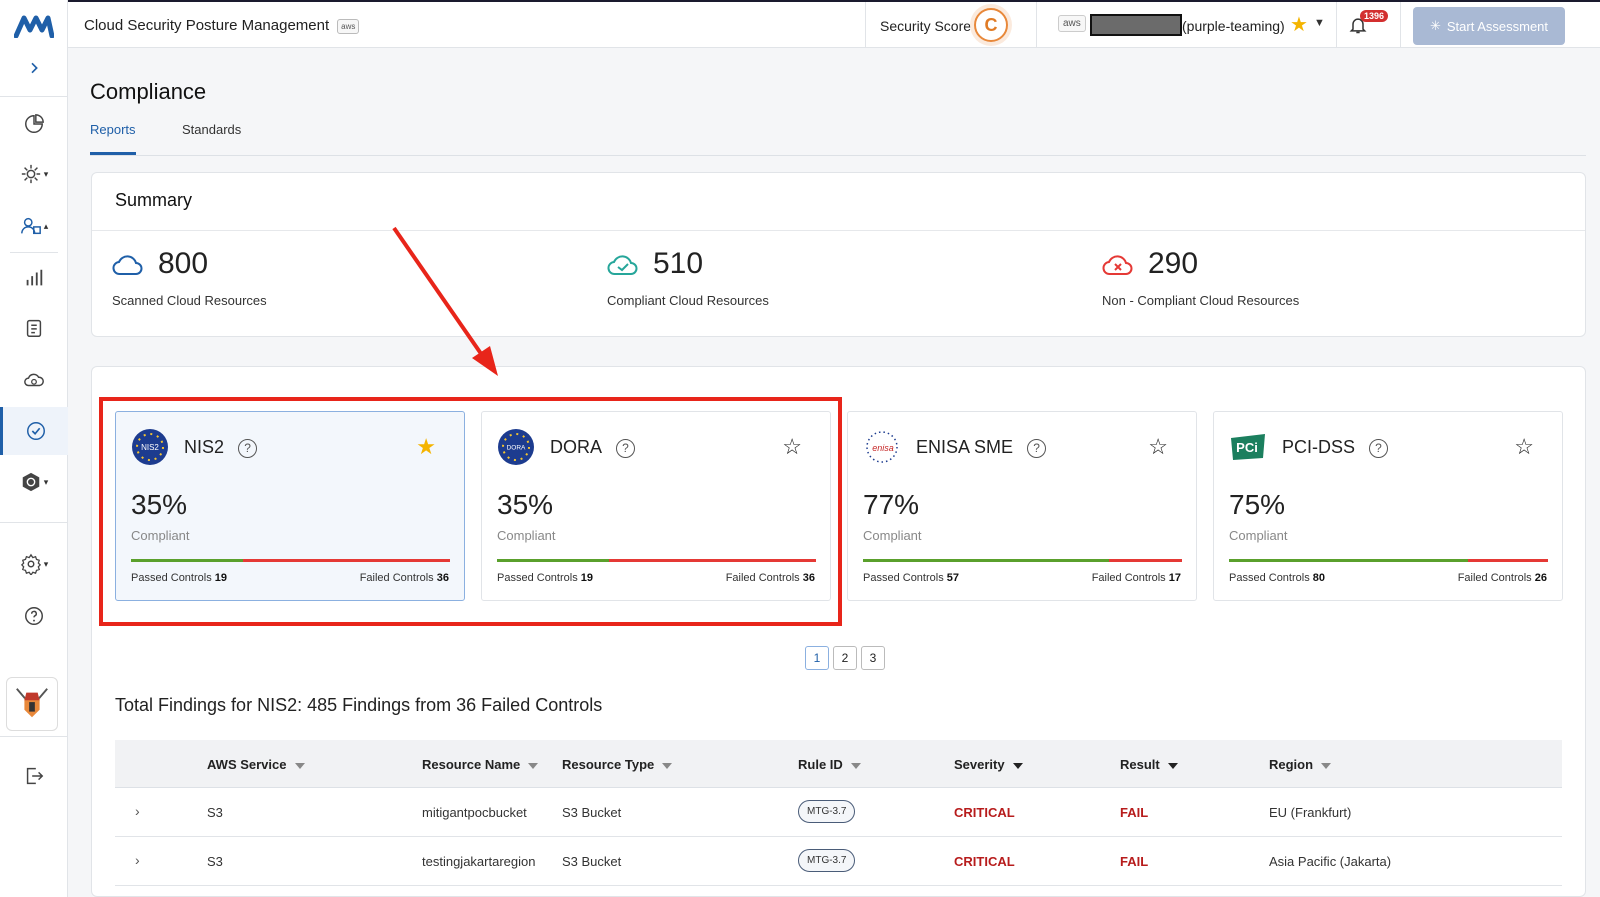 This screenshot has width=1600, height=897. Describe the element at coordinates (991, 25) in the screenshot. I see `security-score-grade: C` at that location.